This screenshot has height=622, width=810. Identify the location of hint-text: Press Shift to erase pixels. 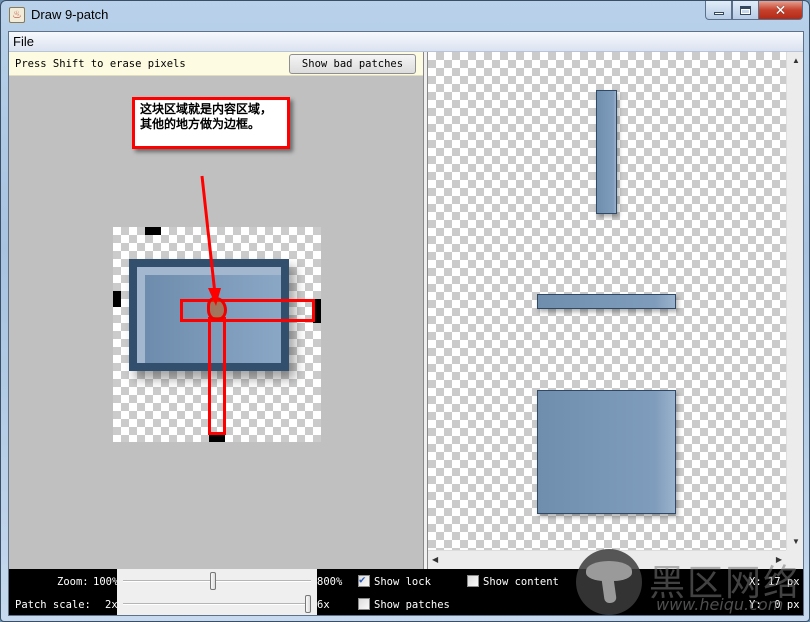
(100, 64).